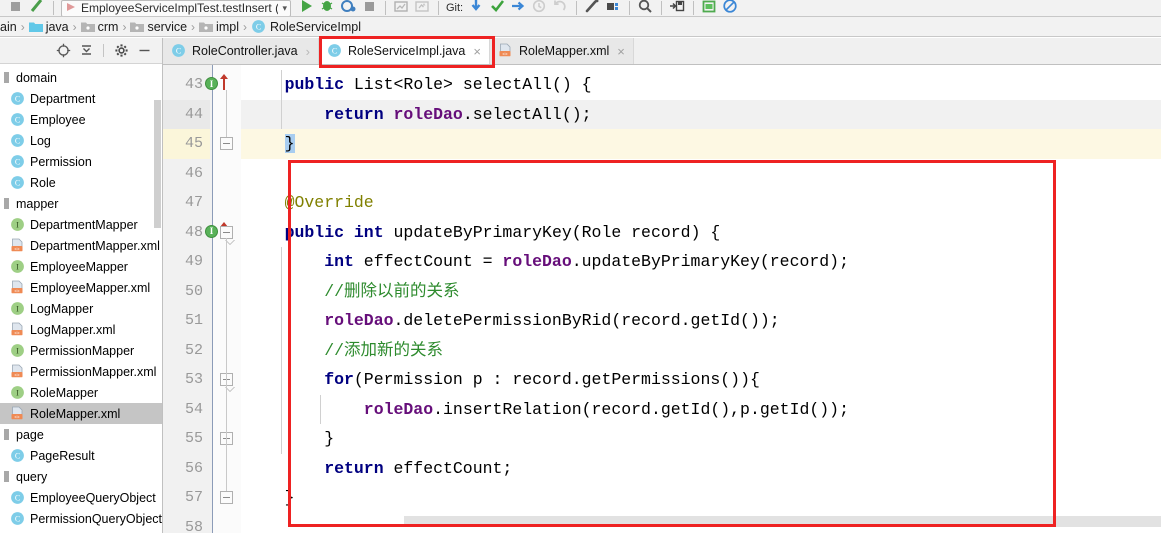 Image resolution: width=1161 pixels, height=533 pixels. Describe the element at coordinates (61, 161) in the screenshot. I see `tree-item-label: Permission` at that location.